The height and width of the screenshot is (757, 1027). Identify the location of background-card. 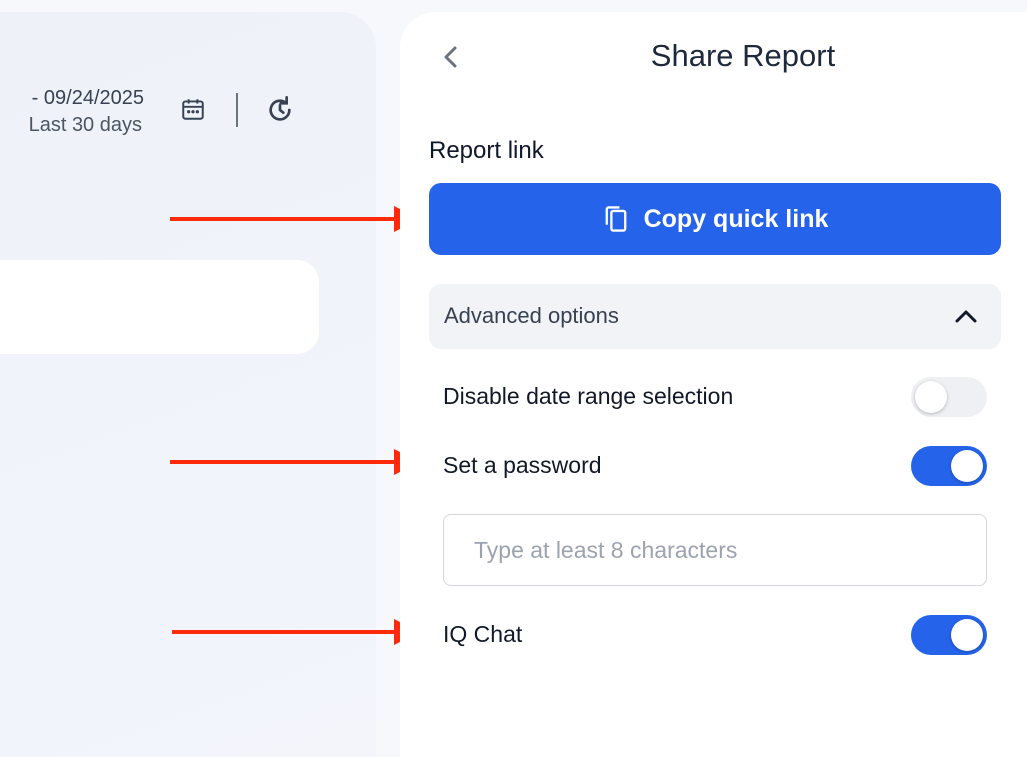
(159, 307).